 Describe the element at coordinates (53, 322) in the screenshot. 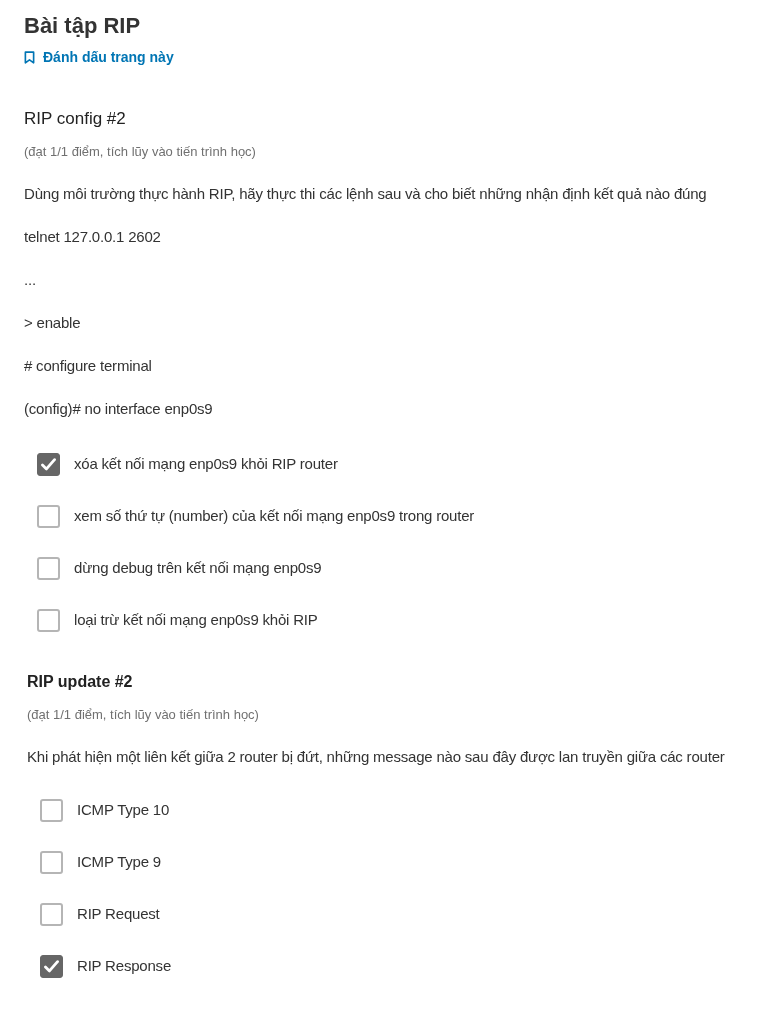

I see `command-line: > enable` at that location.